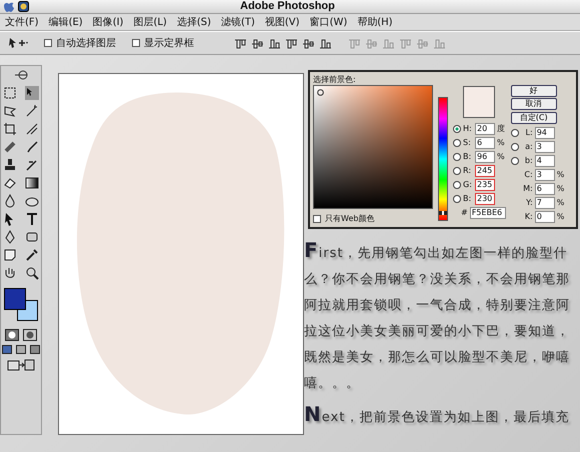 Image resolution: width=580 pixels, height=452 pixels. I want to click on eraser-icon, so click(10, 183).